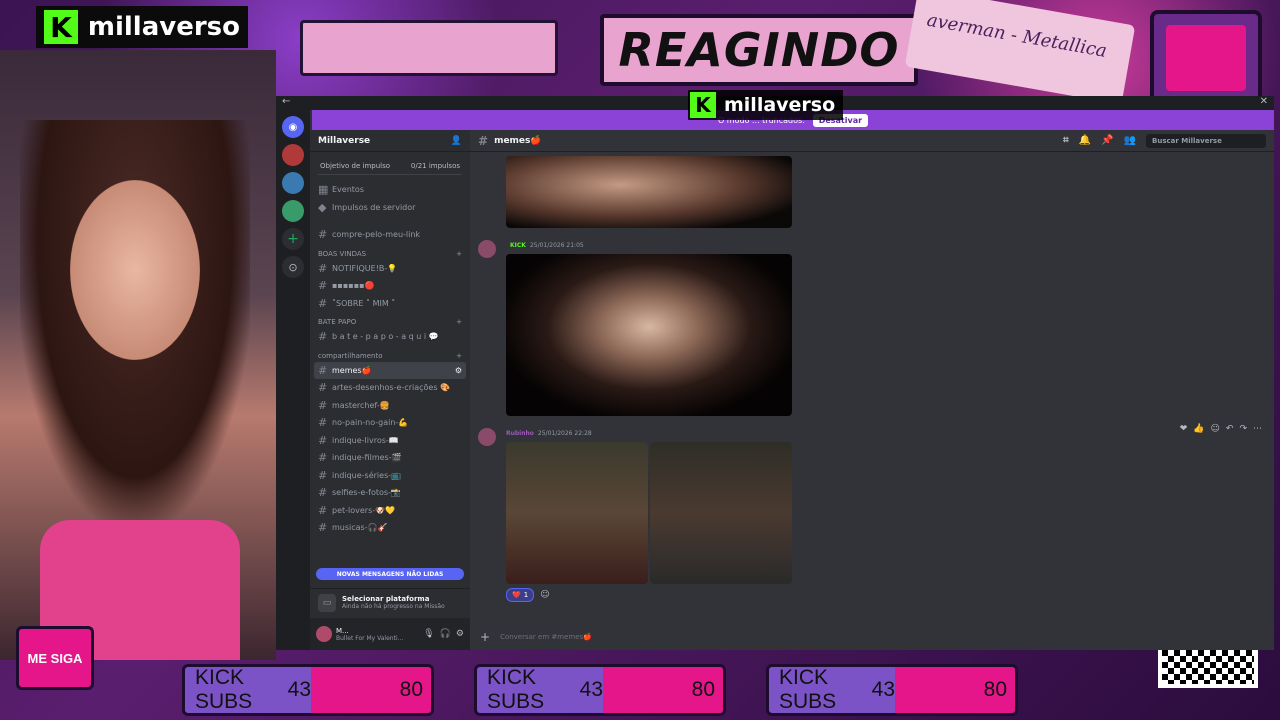 The image size is (1280, 720). Describe the element at coordinates (564, 433) in the screenshot. I see `message-timestamp: 25/01/2026 22:28` at that location.